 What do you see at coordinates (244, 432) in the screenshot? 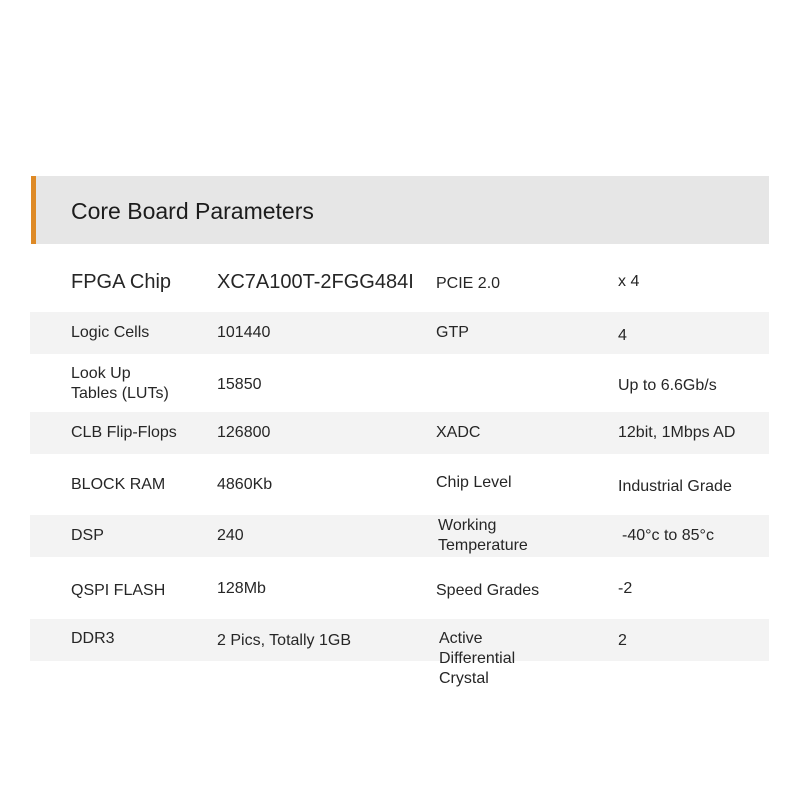
I see `param-value: 126800` at bounding box center [244, 432].